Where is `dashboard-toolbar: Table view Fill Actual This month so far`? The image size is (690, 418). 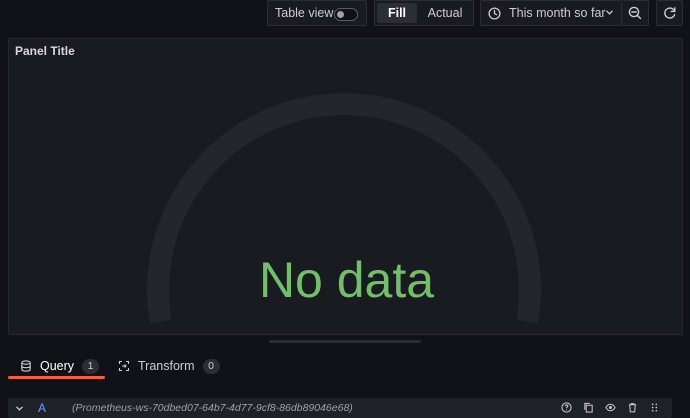
dashboard-toolbar: Table view Fill Actual This month so far is located at coordinates (345, 15).